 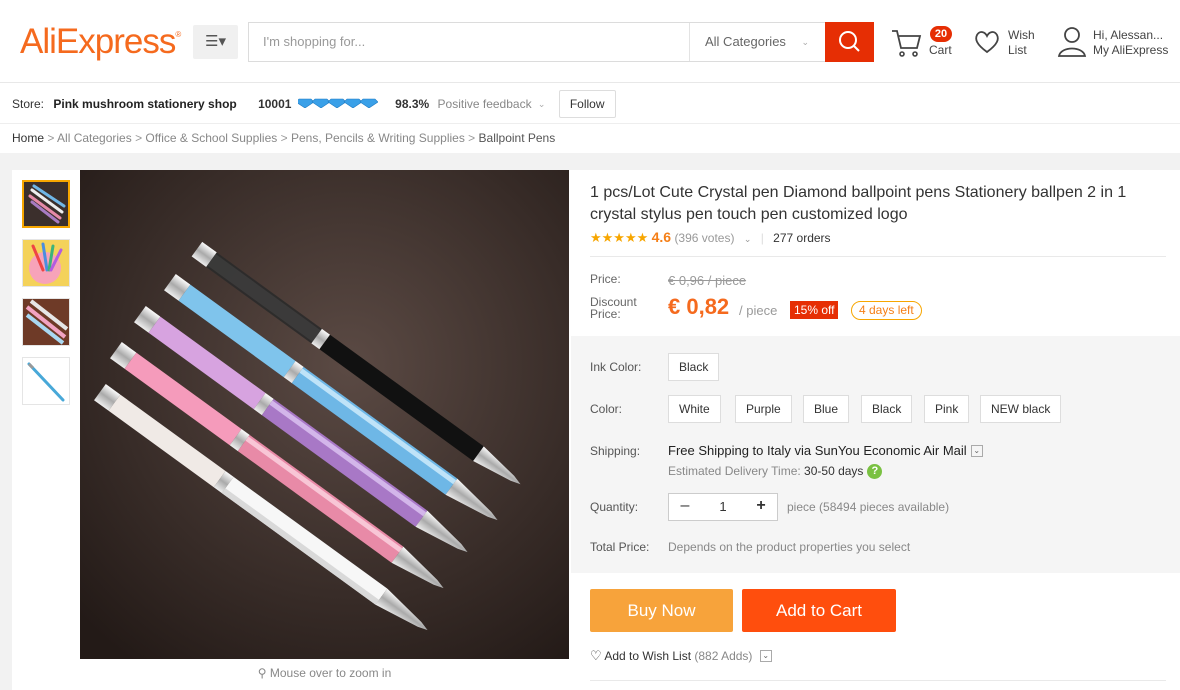 I want to click on heart-icon, so click(x=987, y=42).